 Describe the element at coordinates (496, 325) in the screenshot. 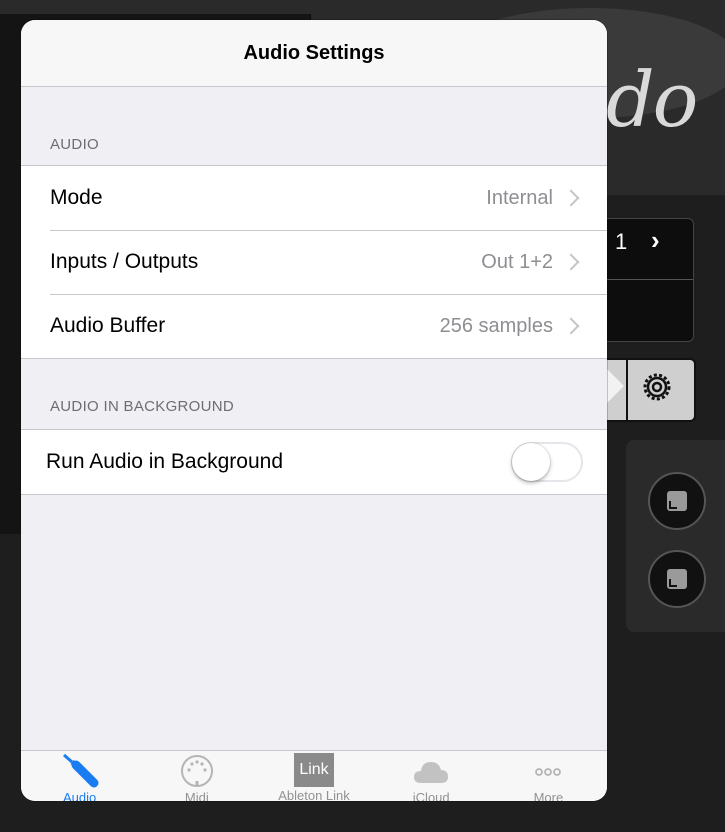

I see `row-value: 256 samples` at that location.